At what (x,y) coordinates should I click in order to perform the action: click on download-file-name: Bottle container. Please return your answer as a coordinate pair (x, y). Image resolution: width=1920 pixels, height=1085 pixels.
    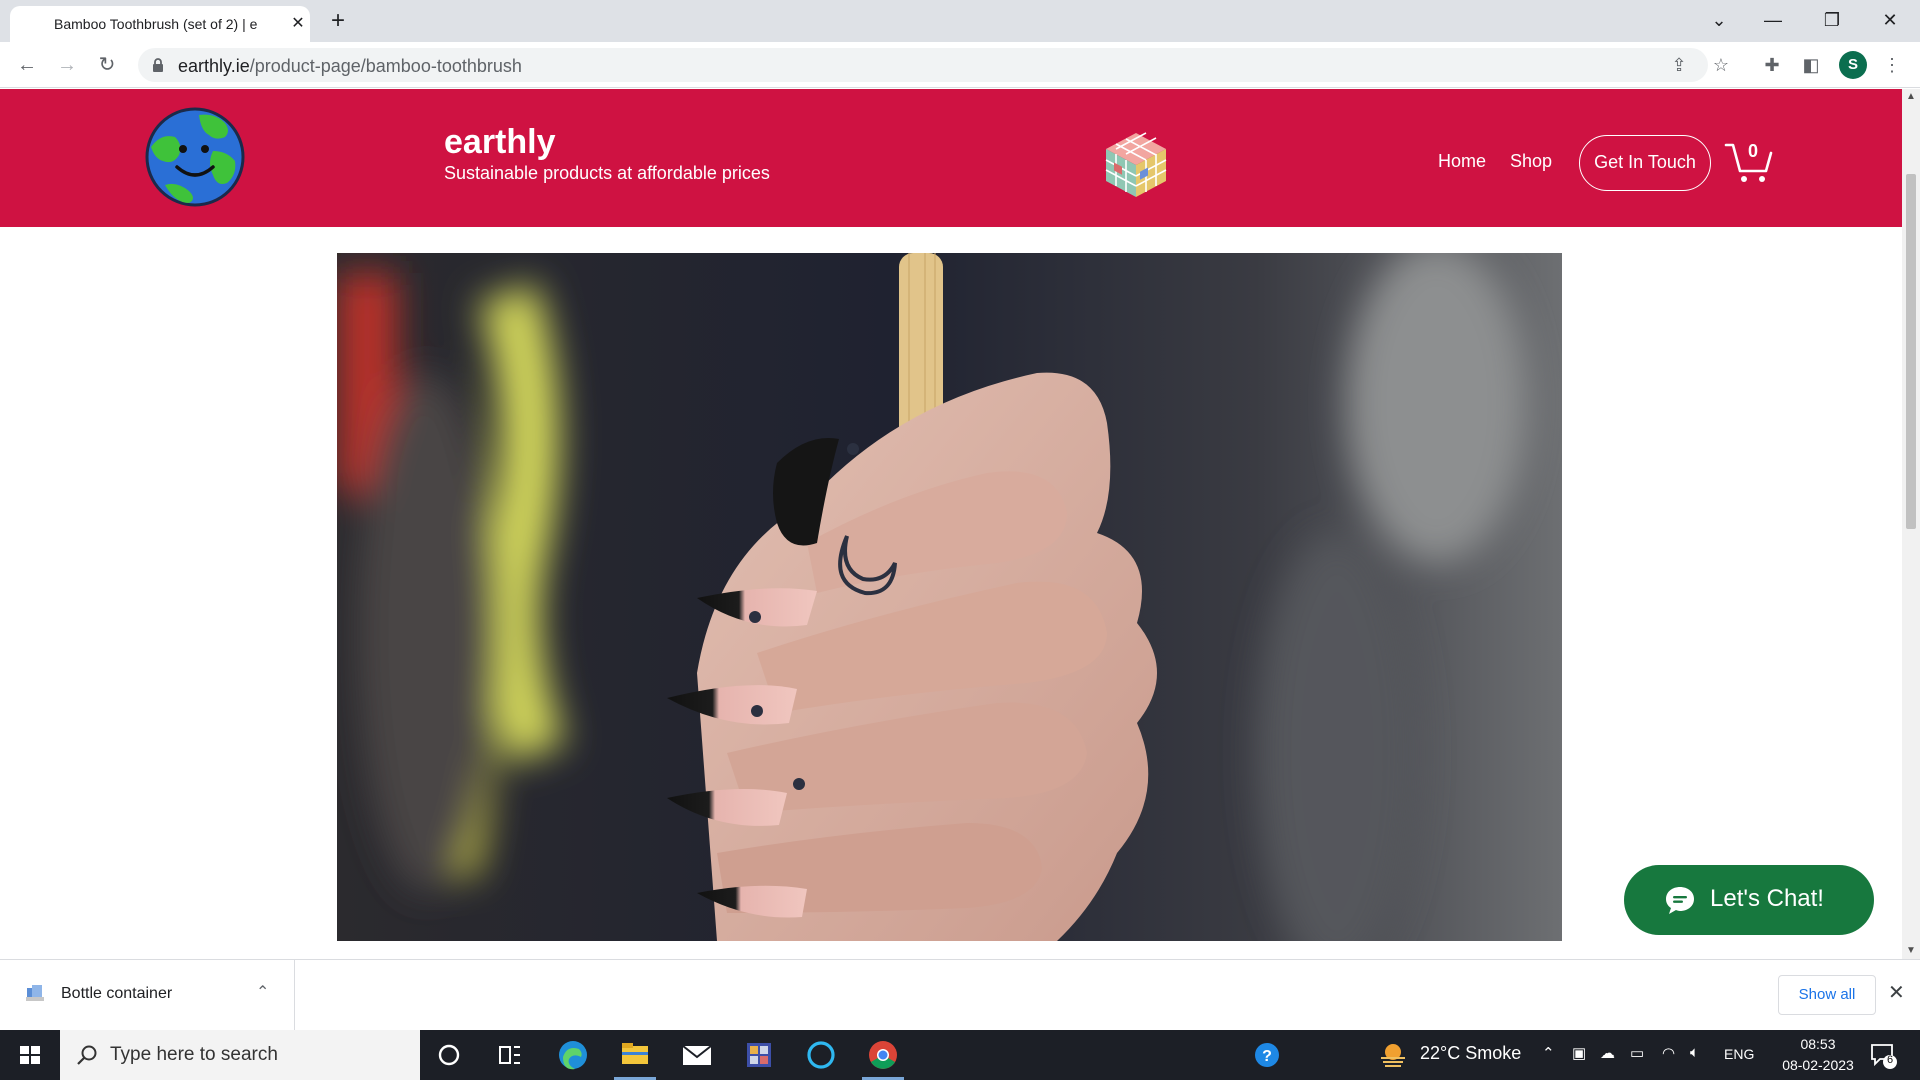
    Looking at the image, I should click on (117, 993).